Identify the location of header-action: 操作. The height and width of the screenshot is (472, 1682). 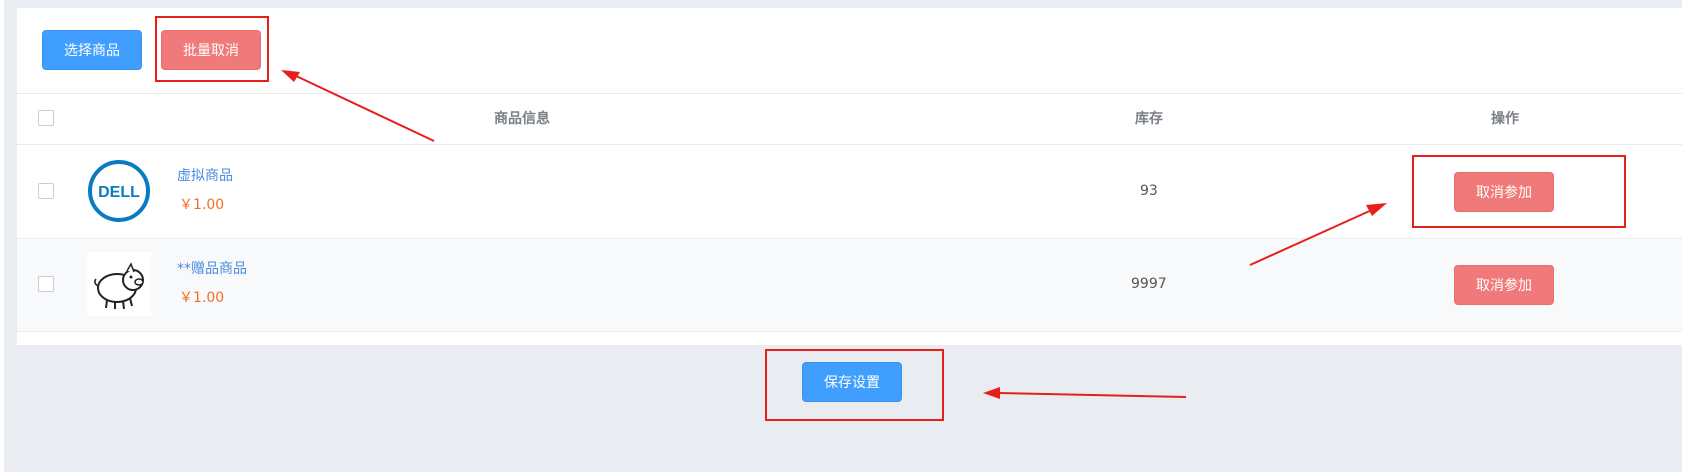
(1505, 119).